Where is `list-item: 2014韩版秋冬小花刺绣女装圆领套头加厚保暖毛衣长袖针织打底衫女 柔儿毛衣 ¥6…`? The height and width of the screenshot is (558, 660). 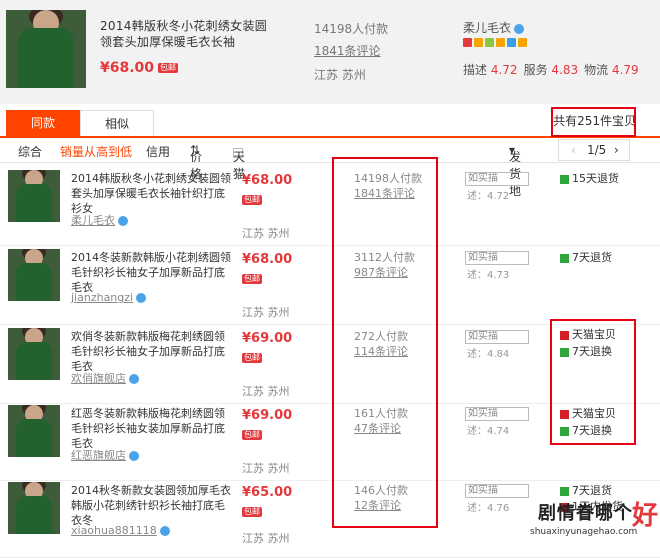 list-item: 2014韩版秋冬小花刺绣女装圆领套头加厚保暖毛衣长袖针织打底衫女 柔儿毛衣 ¥6… is located at coordinates (330, 206).